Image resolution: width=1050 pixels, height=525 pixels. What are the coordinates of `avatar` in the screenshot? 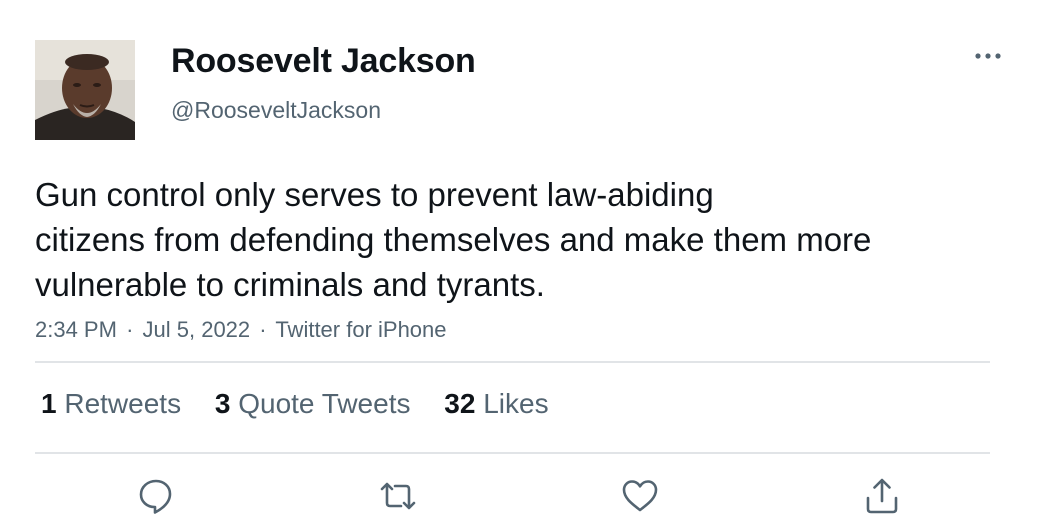 It's located at (85, 90).